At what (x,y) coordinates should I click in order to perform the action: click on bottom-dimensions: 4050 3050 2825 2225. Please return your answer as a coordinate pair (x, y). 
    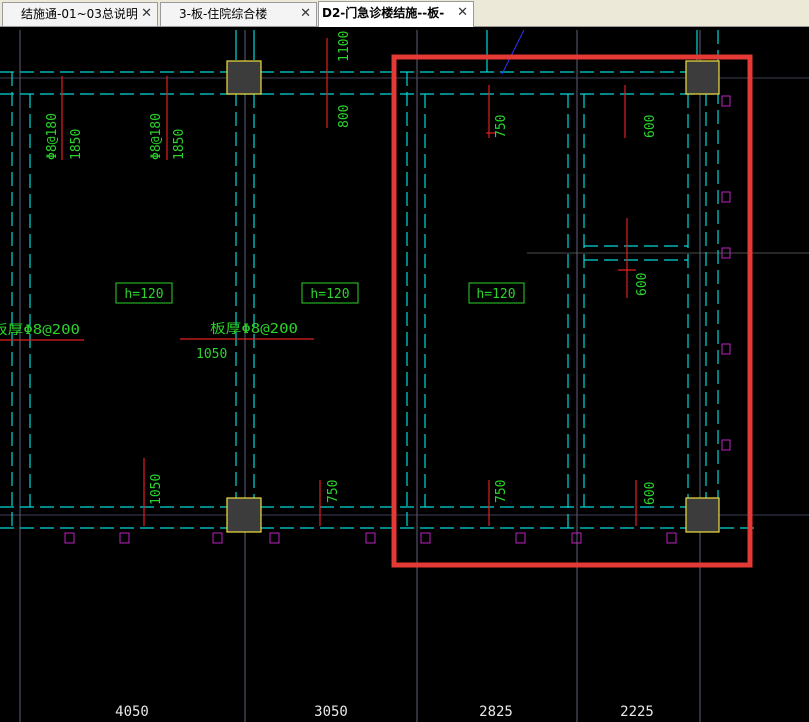
    Looking at the image, I should click on (384, 712).